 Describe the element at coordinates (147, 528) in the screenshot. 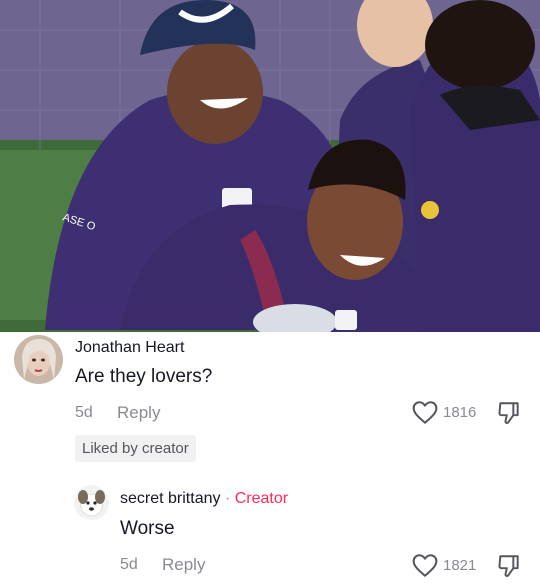

I see `comment-text: Worse` at that location.